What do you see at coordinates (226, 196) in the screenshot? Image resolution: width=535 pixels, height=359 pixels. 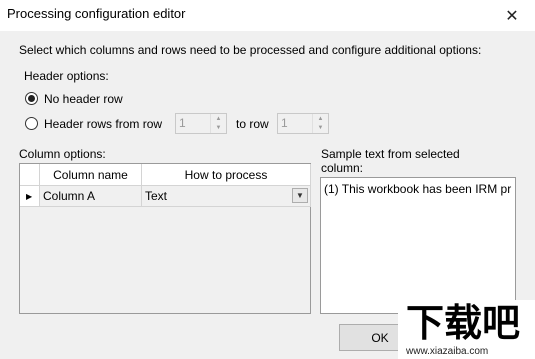 I see `process-select: Text ▼` at bounding box center [226, 196].